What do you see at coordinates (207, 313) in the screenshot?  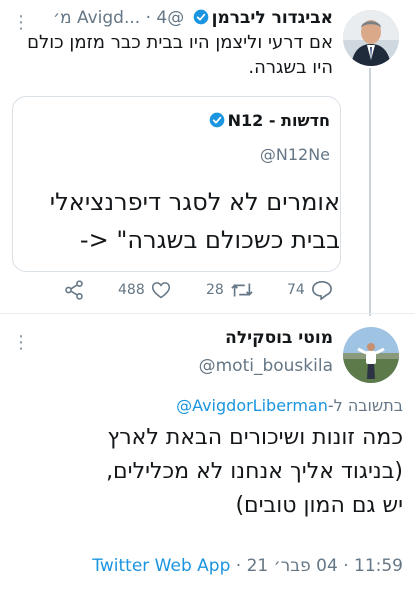 I see `tweet-divider` at bounding box center [207, 313].